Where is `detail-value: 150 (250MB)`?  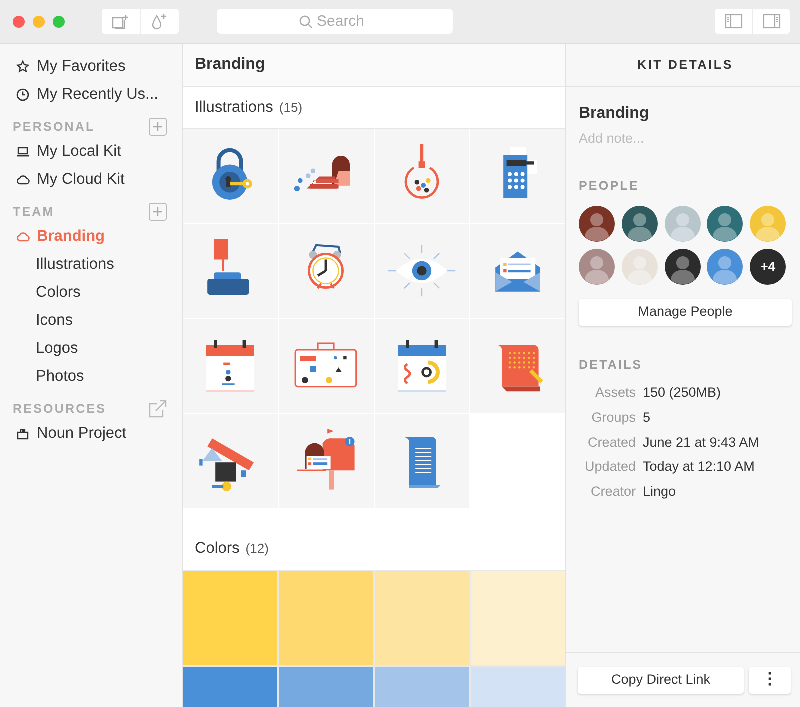 detail-value: 150 (250MB) is located at coordinates (682, 393).